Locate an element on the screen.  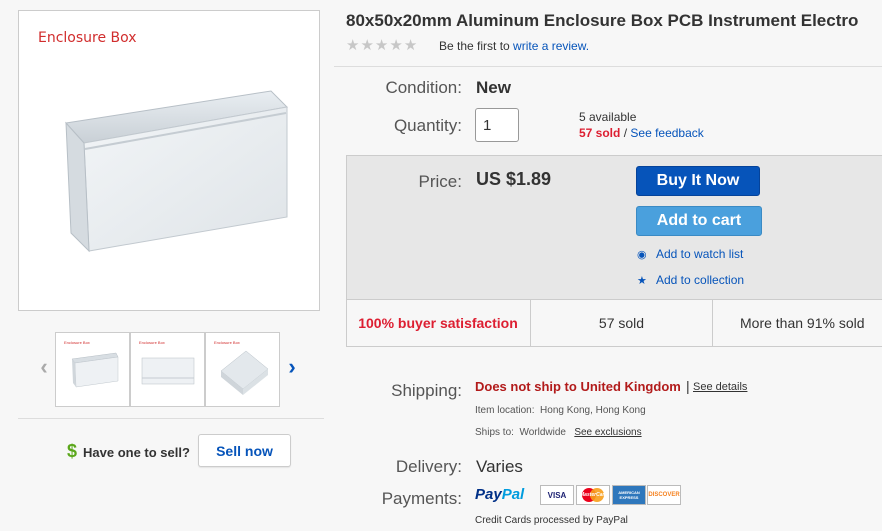
review-prefix: Be the first to is located at coordinates (474, 46).